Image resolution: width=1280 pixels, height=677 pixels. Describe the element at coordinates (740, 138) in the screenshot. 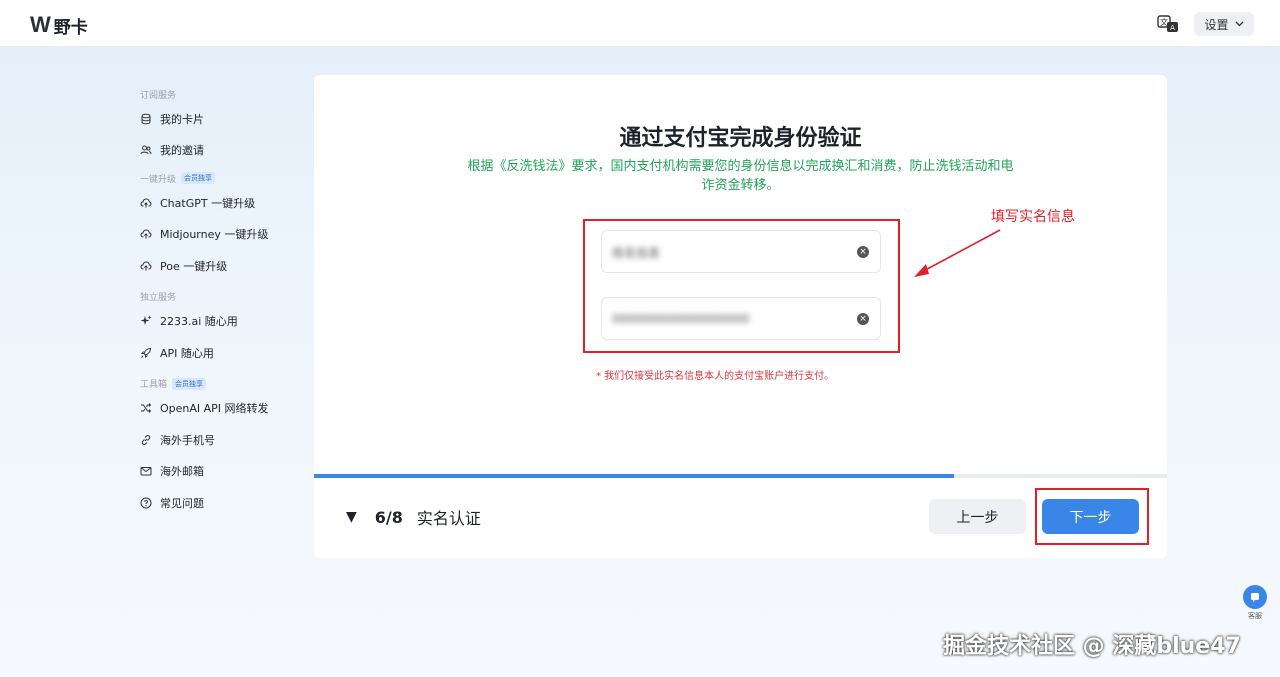

I see `page-title: 通过支付宝完成身份验证` at that location.